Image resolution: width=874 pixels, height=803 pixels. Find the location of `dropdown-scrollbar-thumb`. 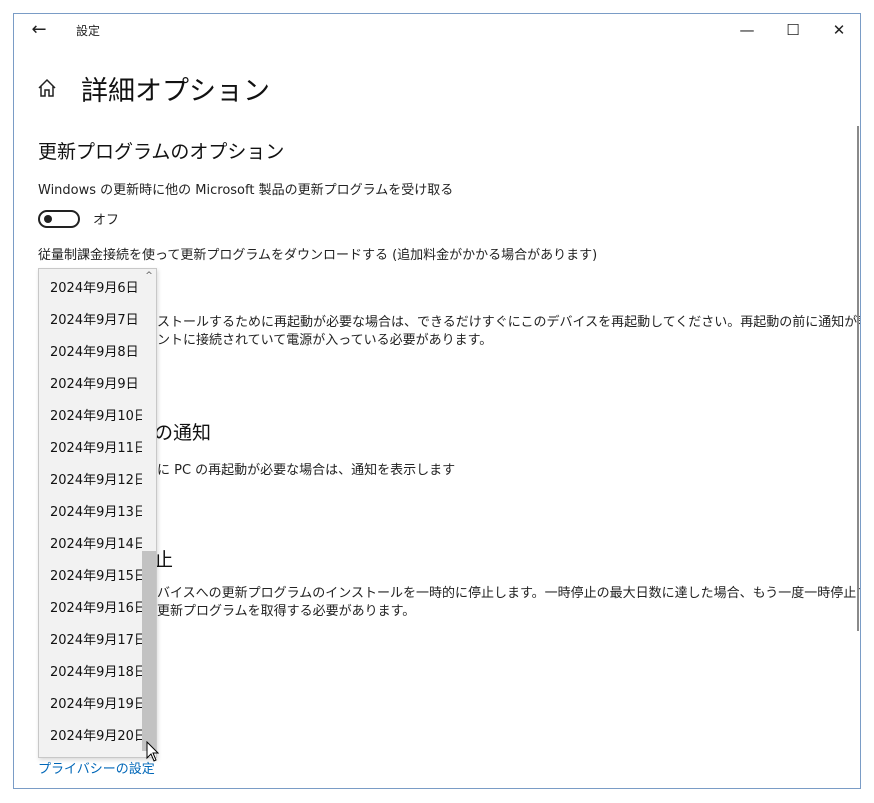

dropdown-scrollbar-thumb is located at coordinates (149, 651).